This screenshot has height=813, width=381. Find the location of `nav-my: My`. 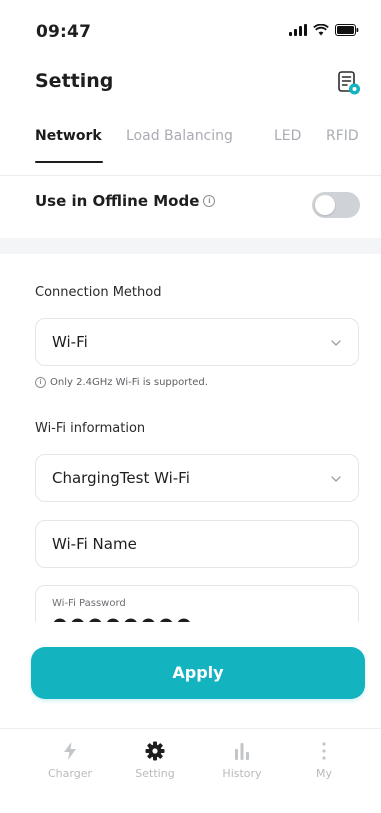

nav-my: My is located at coordinates (324, 760).